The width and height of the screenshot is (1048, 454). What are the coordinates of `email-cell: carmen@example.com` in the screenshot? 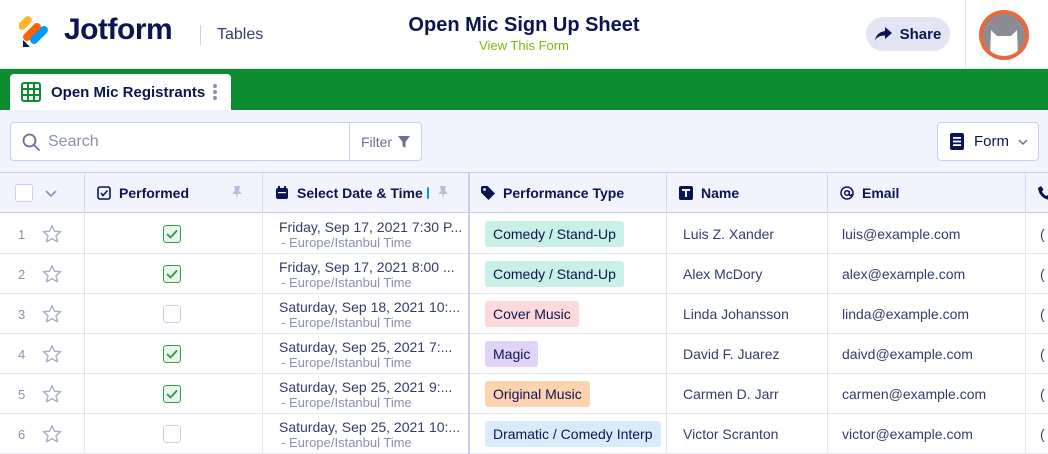 It's located at (927, 394).